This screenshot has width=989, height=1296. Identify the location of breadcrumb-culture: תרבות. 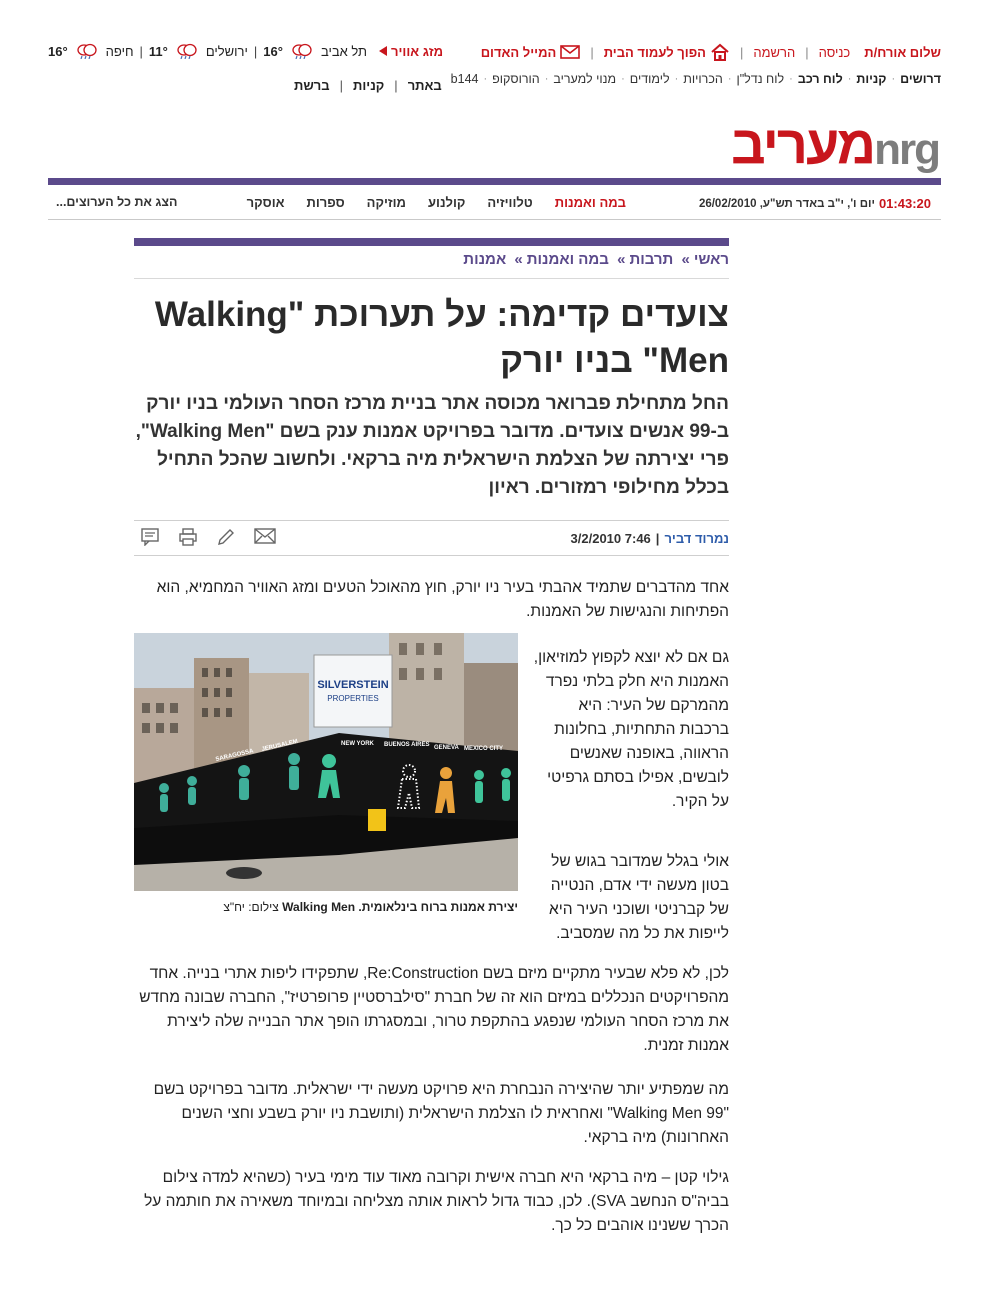
(651, 259).